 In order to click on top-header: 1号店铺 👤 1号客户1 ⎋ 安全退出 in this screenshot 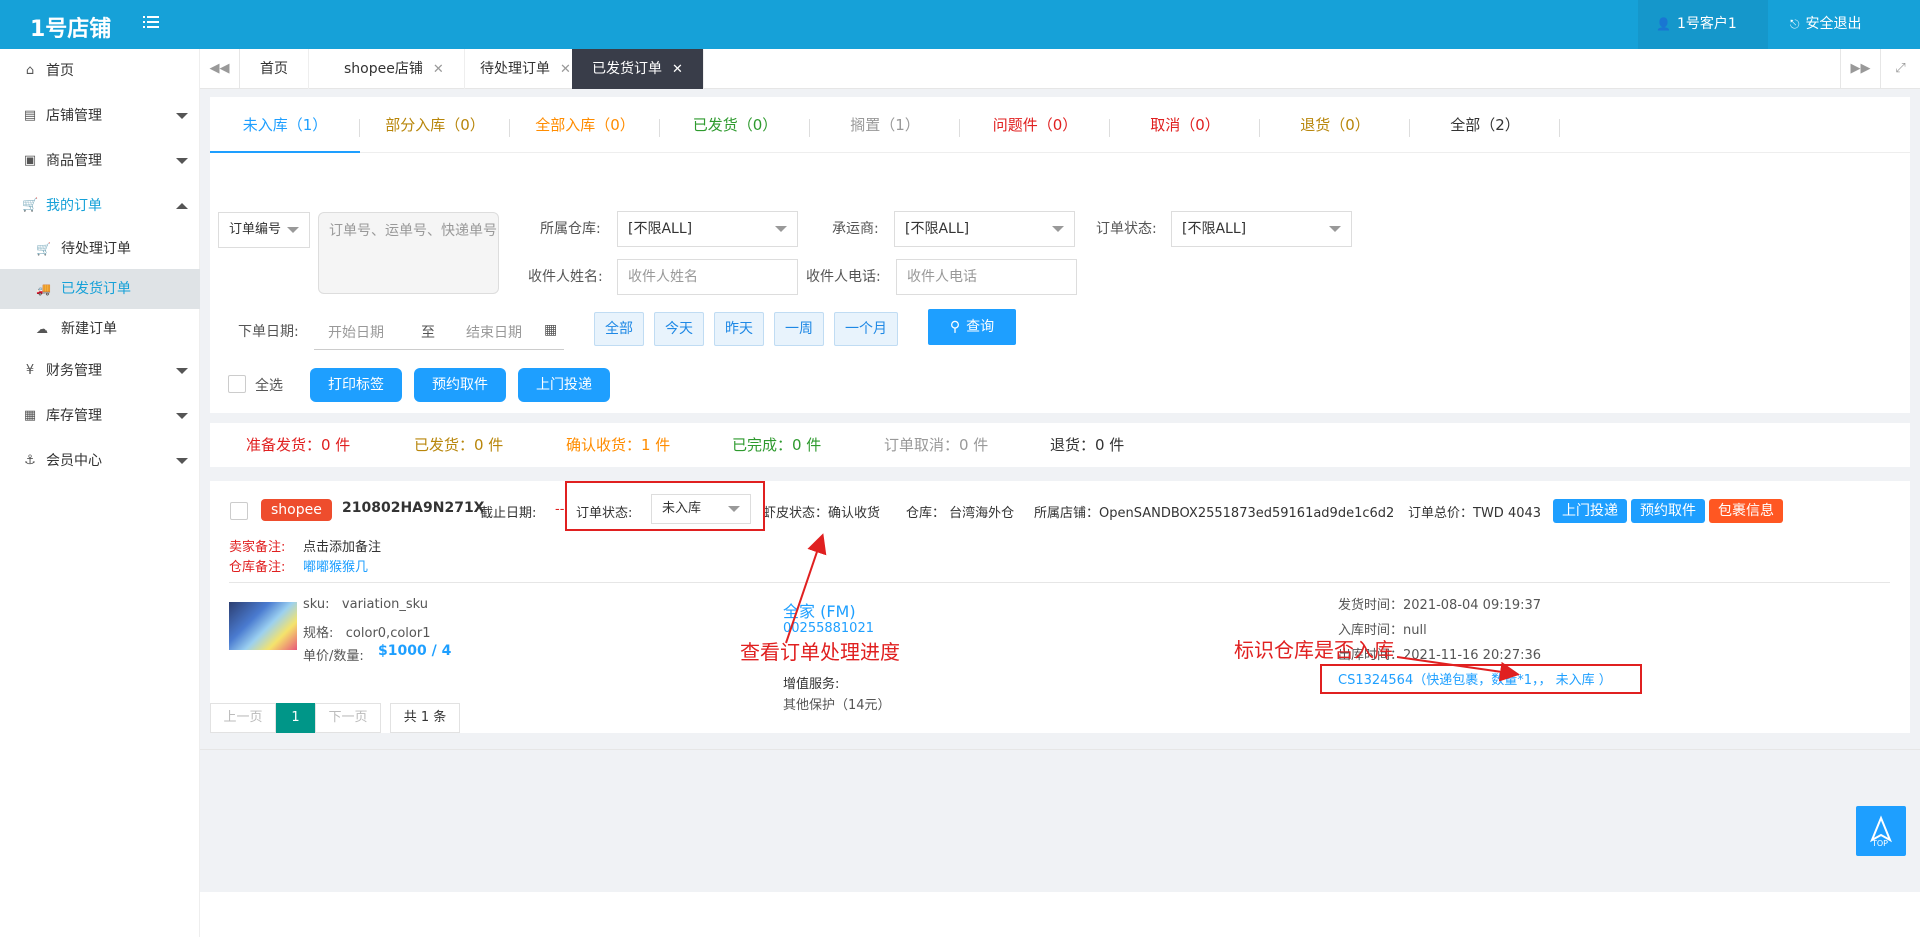, I will do `click(960, 24)`.